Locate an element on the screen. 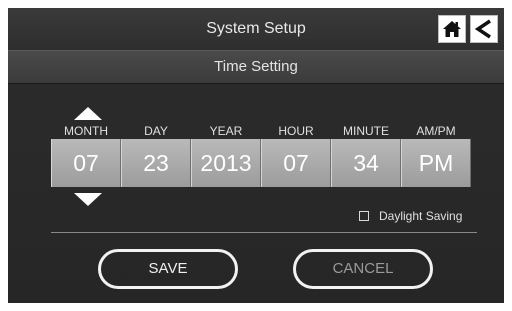 This screenshot has width=512, height=311. up-arrow-icon is located at coordinates (88, 113).